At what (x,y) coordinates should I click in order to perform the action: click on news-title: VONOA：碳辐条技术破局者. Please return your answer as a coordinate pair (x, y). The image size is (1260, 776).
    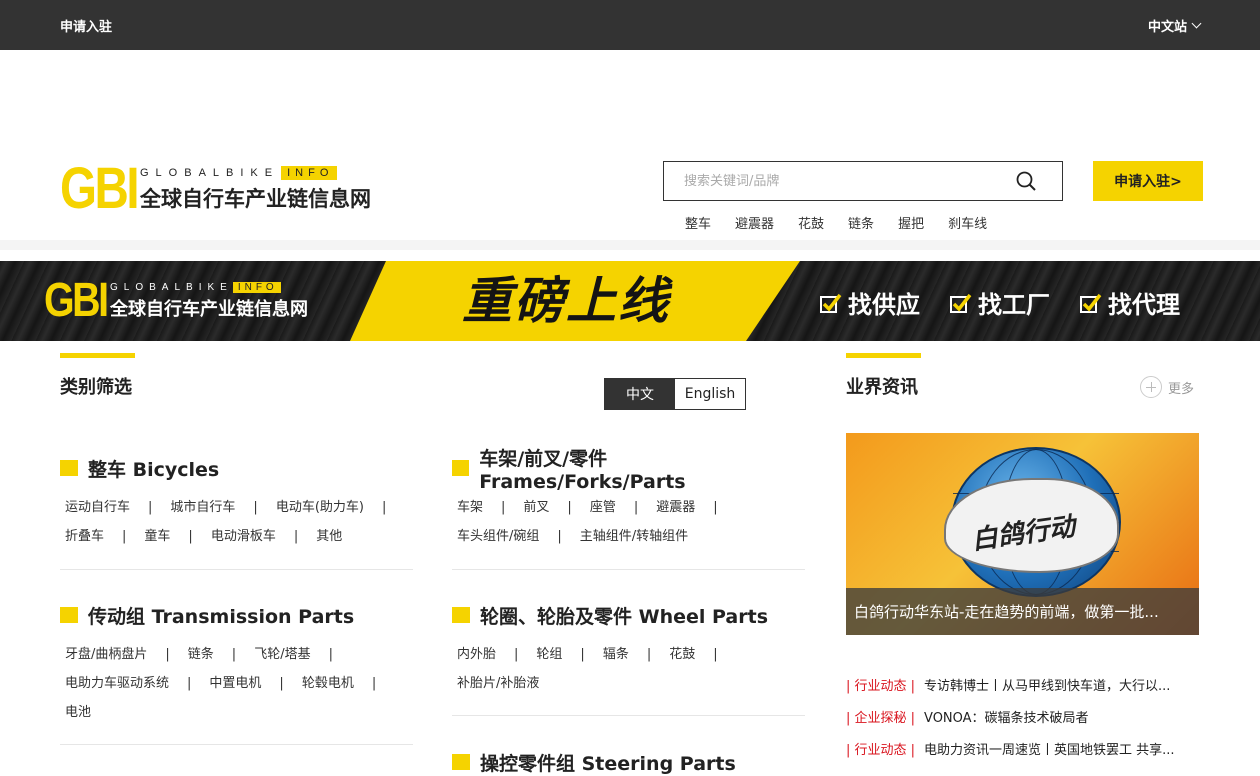
    Looking at the image, I should click on (1006, 716).